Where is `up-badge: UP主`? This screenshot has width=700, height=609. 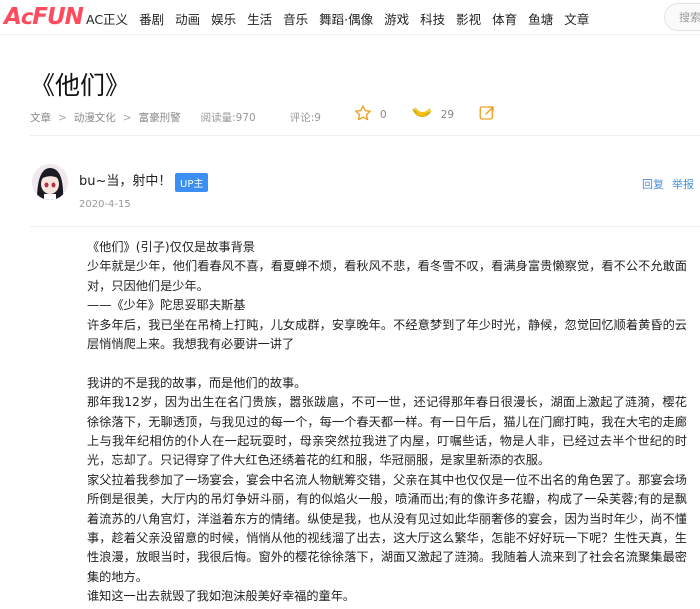
up-badge: UP主 is located at coordinates (192, 182).